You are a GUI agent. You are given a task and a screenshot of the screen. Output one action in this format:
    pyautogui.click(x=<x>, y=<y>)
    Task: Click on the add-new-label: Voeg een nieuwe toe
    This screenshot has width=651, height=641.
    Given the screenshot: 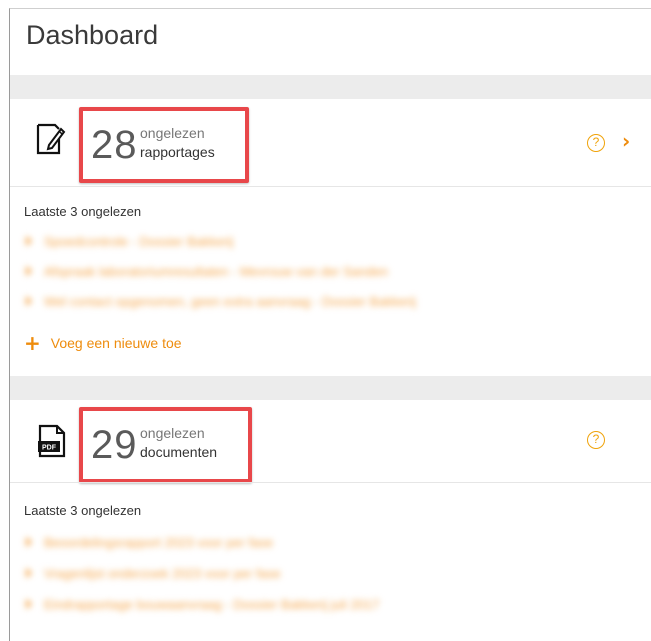 What is the action you would take?
    pyautogui.click(x=116, y=343)
    